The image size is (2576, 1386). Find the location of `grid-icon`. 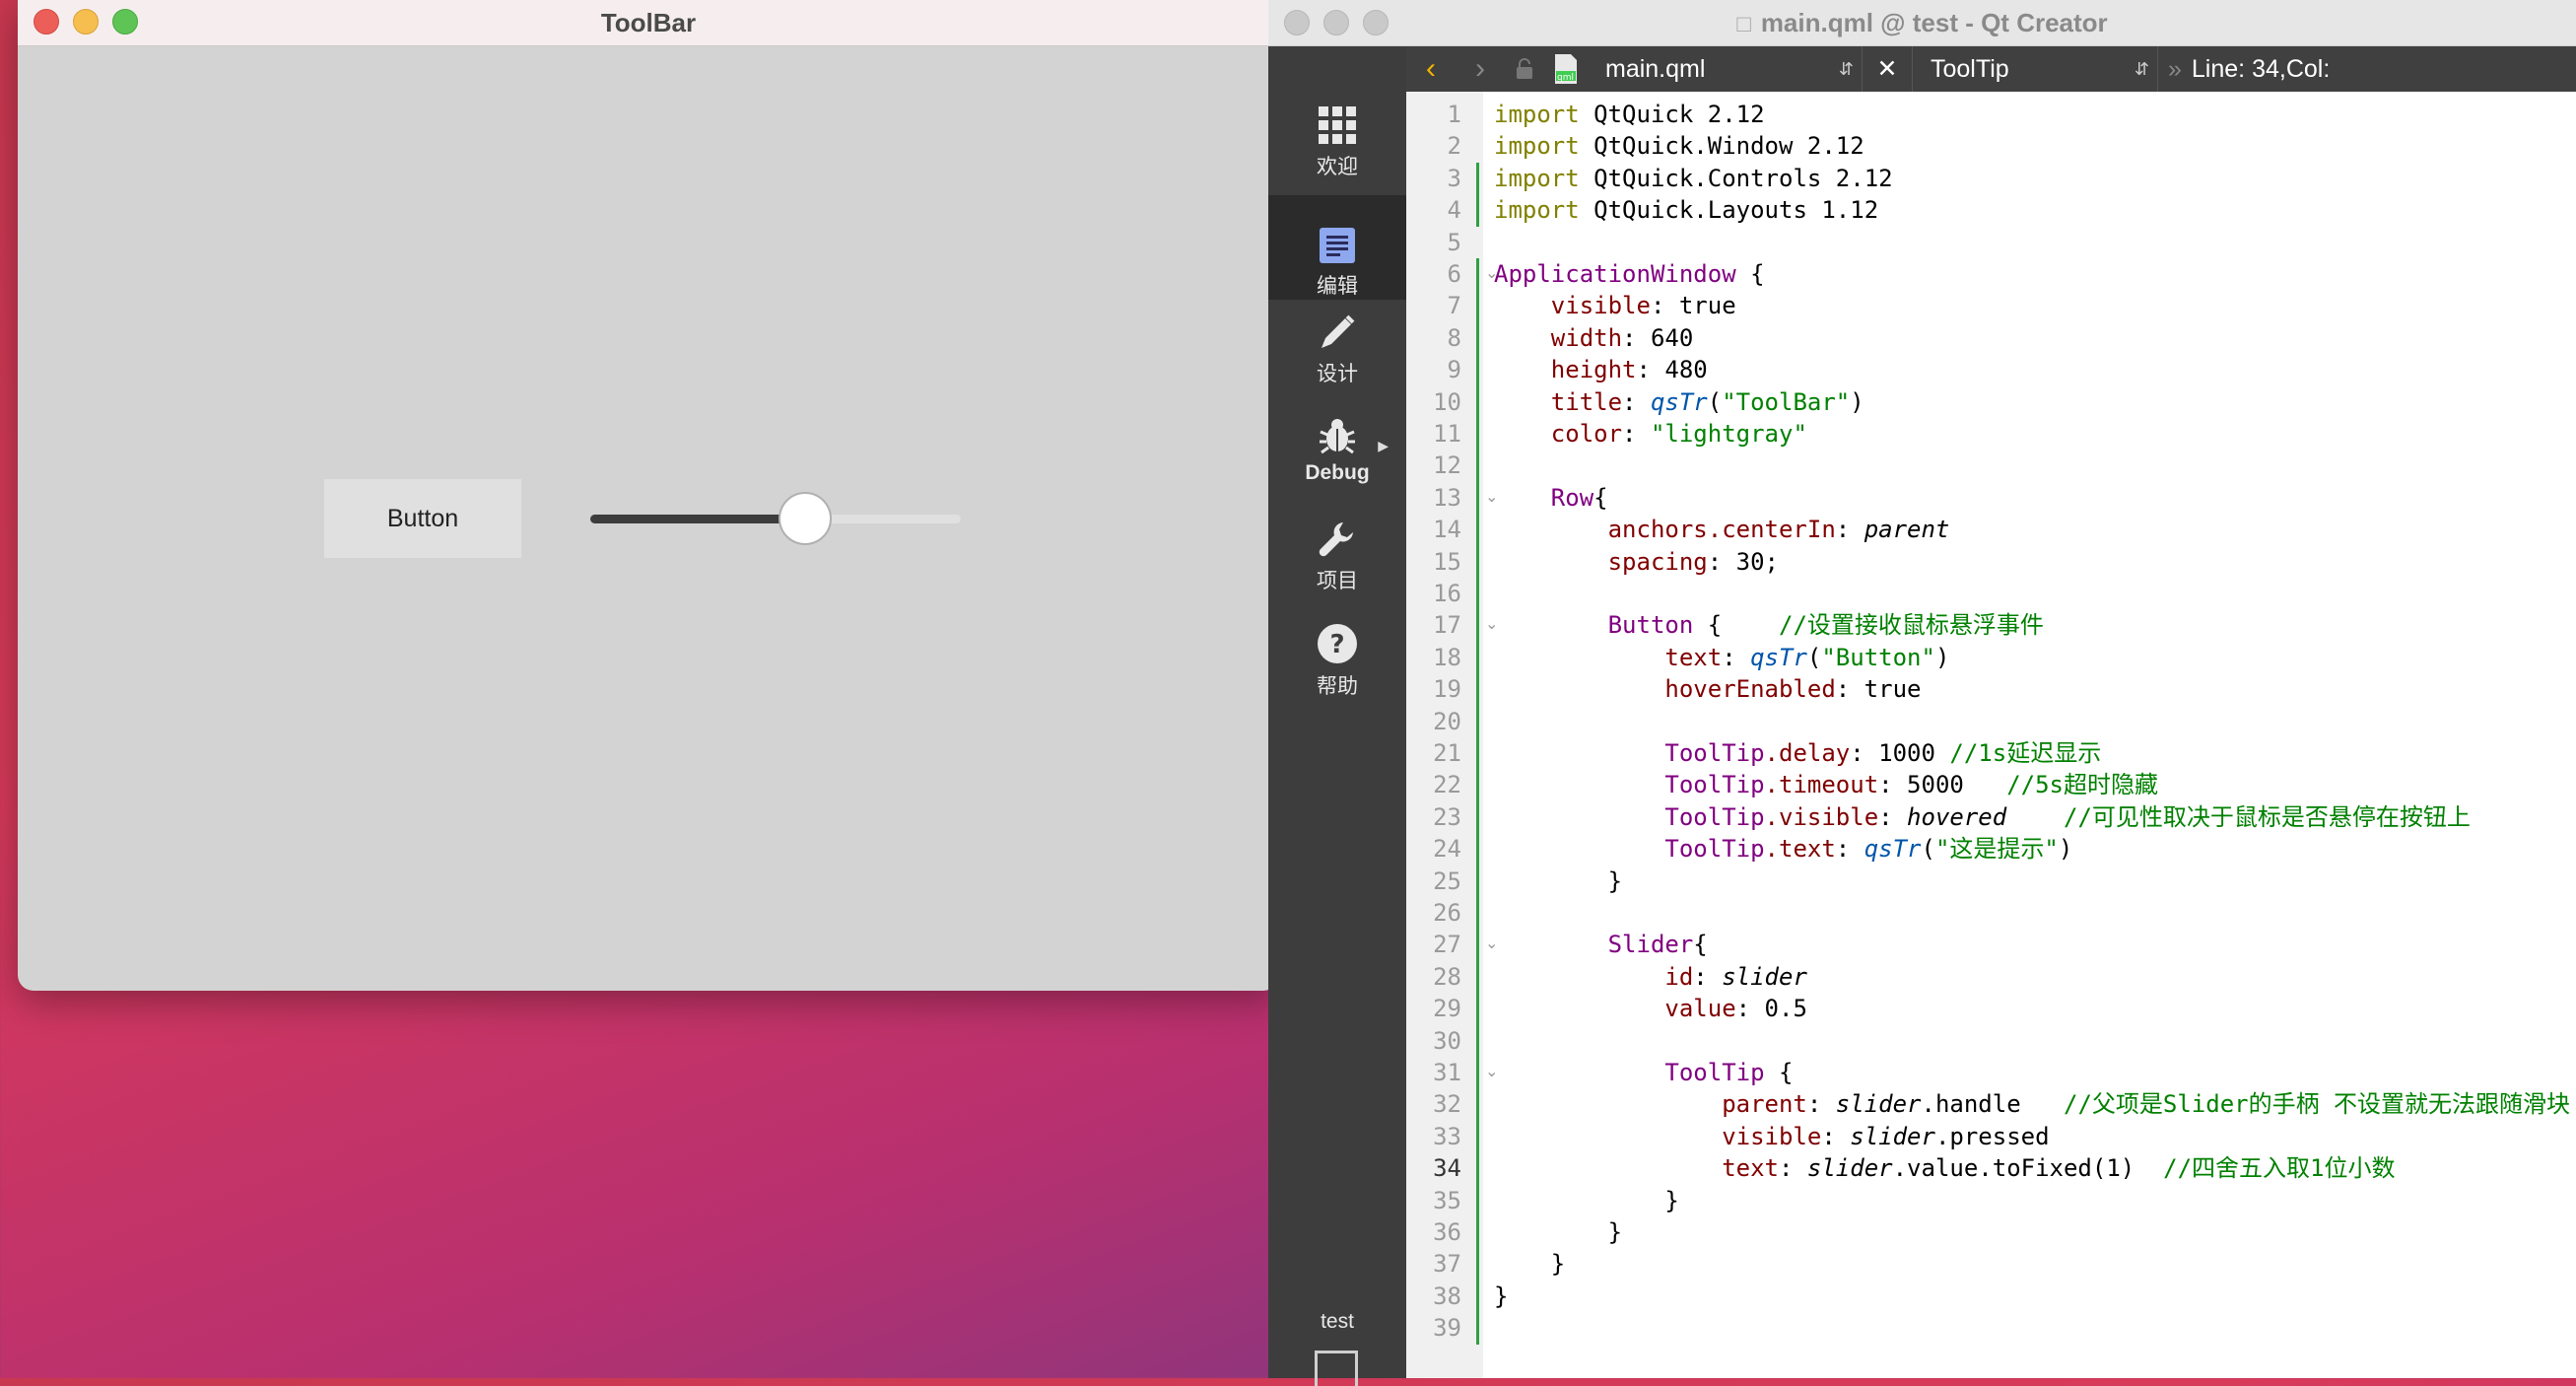

grid-icon is located at coordinates (1337, 125).